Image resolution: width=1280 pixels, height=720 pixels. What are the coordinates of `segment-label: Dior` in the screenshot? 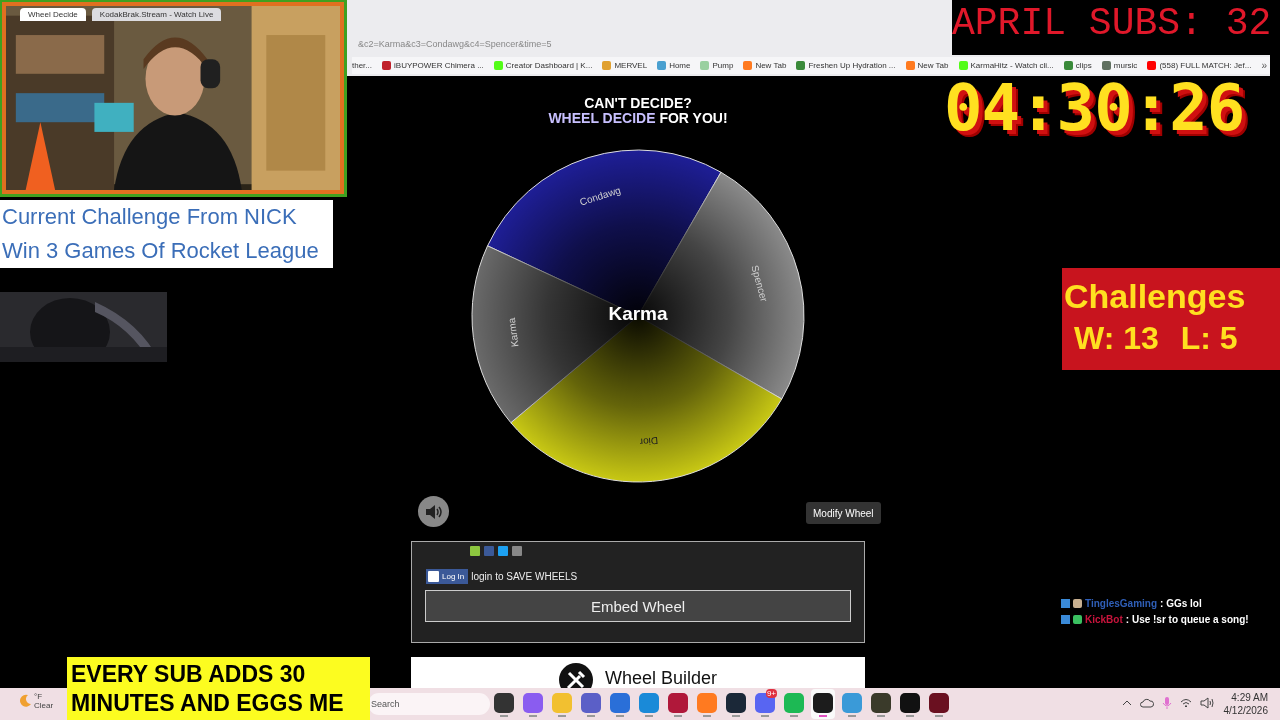 It's located at (649, 441).